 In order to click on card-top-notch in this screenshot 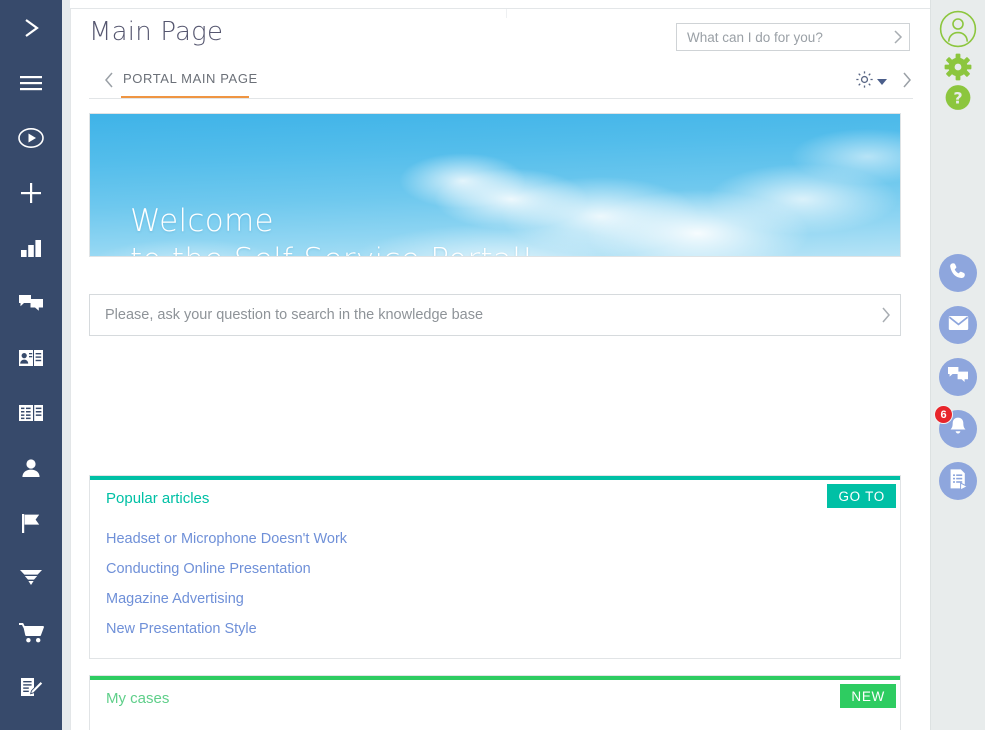, I will do `click(506, 13)`.